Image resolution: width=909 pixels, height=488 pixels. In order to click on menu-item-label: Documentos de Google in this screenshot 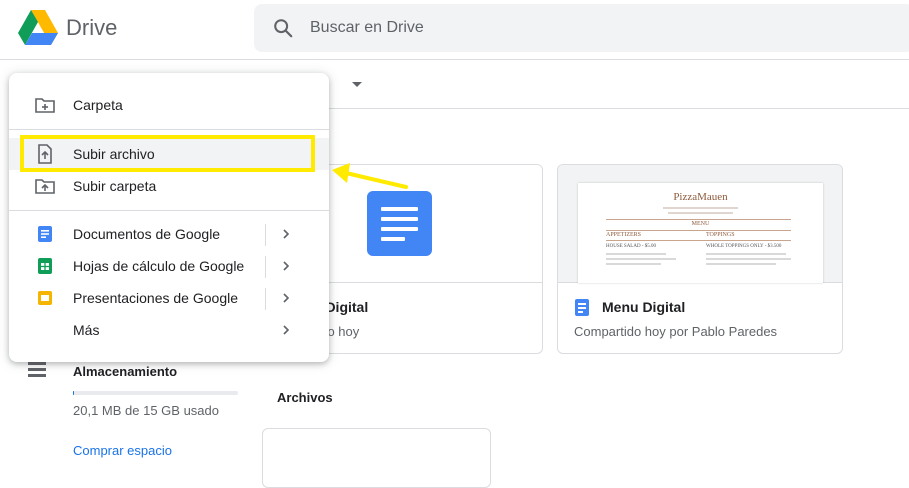, I will do `click(147, 234)`.